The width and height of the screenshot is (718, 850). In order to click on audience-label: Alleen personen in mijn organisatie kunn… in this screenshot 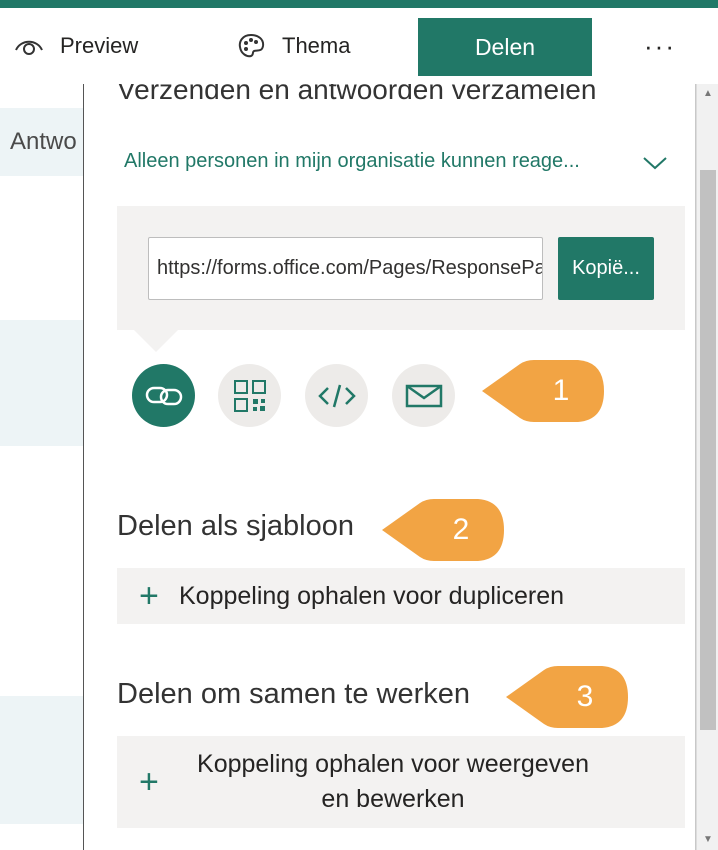, I will do `click(352, 161)`.